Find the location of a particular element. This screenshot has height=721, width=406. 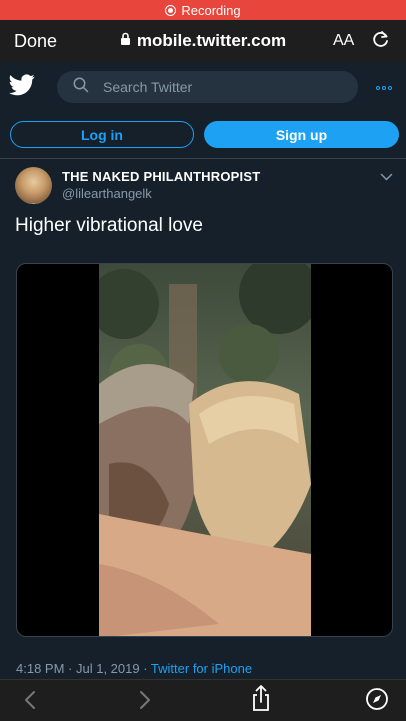

browser-address-bar: Done mobile.twitter.com AA is located at coordinates (203, 41).